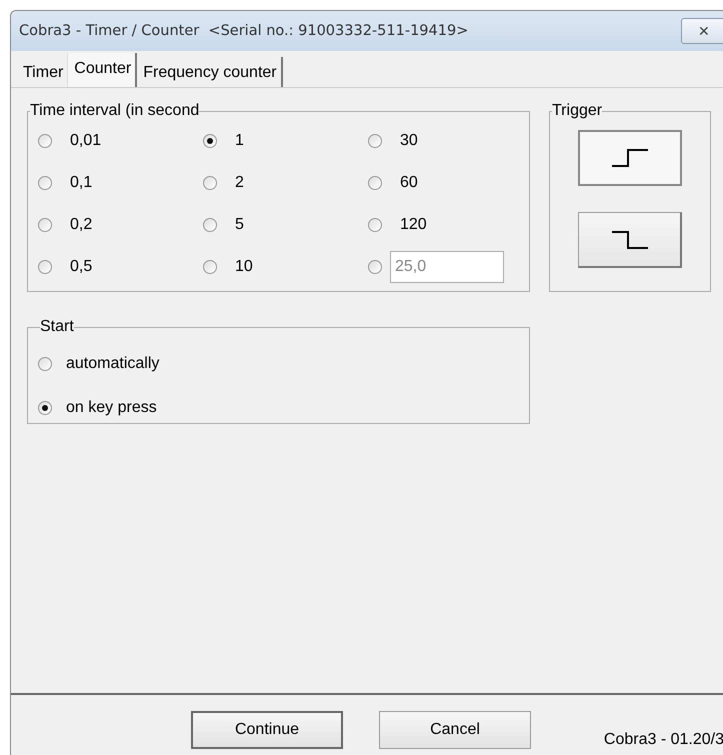 The image size is (723, 755). What do you see at coordinates (102, 70) in the screenshot?
I see `tab: Counter` at bounding box center [102, 70].